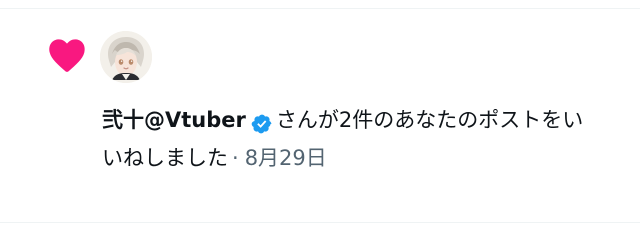 This screenshot has height=240, width=640. I want to click on notification-message-part-2: いねしました, so click(165, 158).